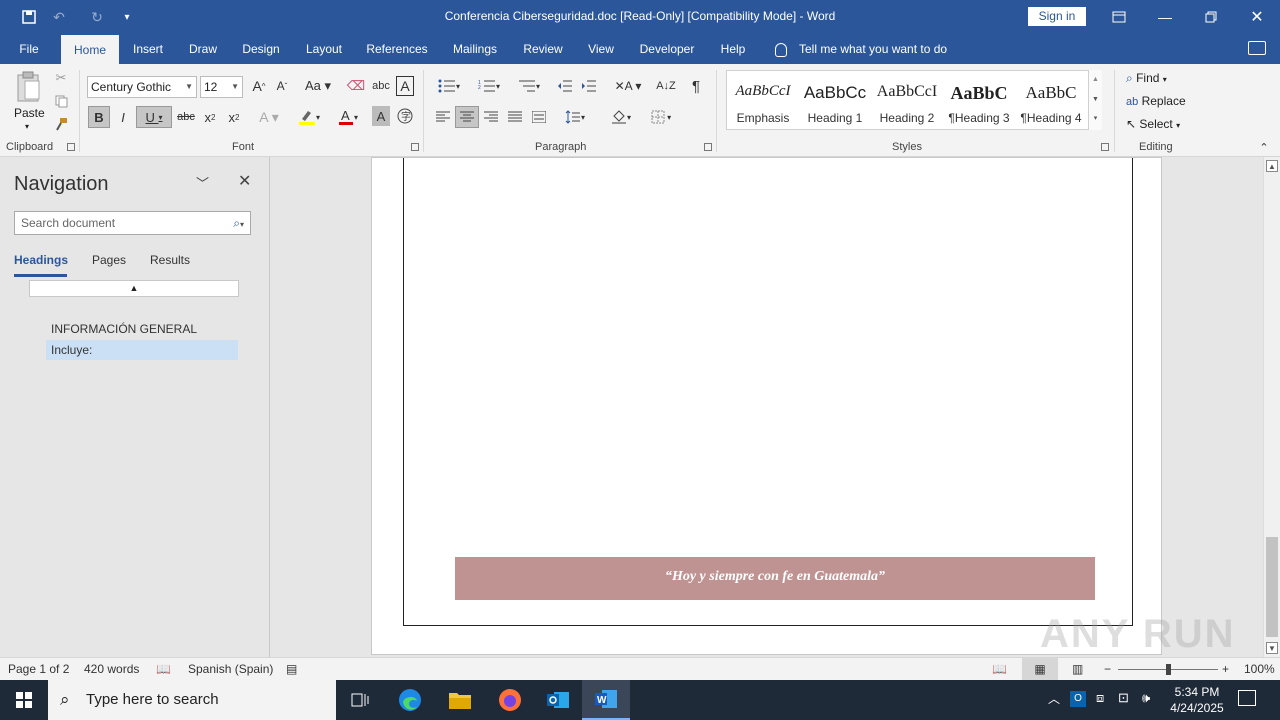 The height and width of the screenshot is (720, 1280). I want to click on chevron-down-icon: ﹀, so click(202, 182).